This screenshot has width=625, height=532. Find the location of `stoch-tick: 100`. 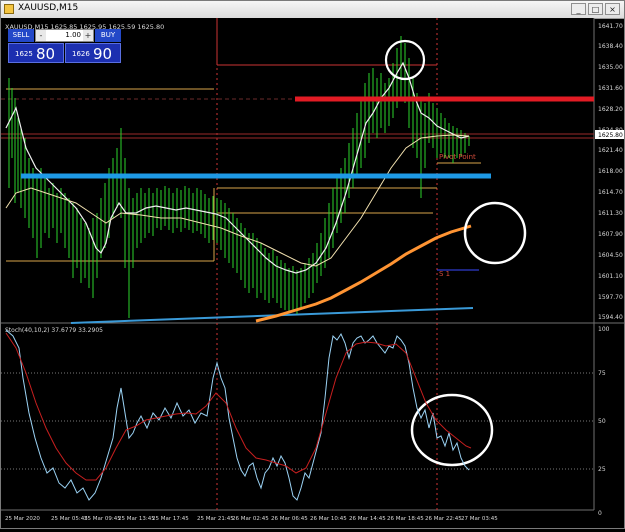

stoch-tick: 100 is located at coordinates (604, 329).